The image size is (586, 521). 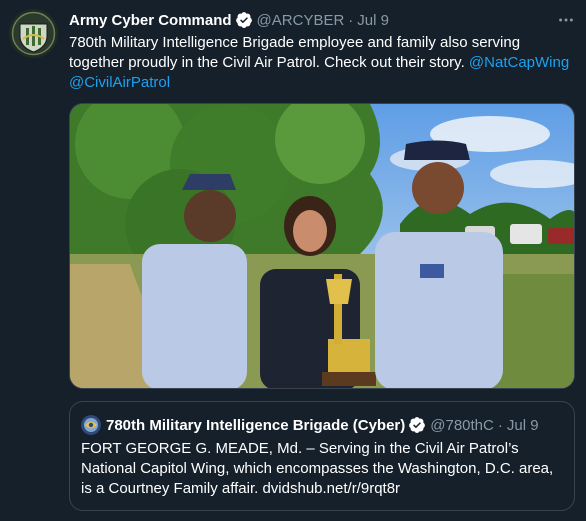 What do you see at coordinates (462, 425) in the screenshot?
I see `quoted-author-handle: @780thC` at bounding box center [462, 425].